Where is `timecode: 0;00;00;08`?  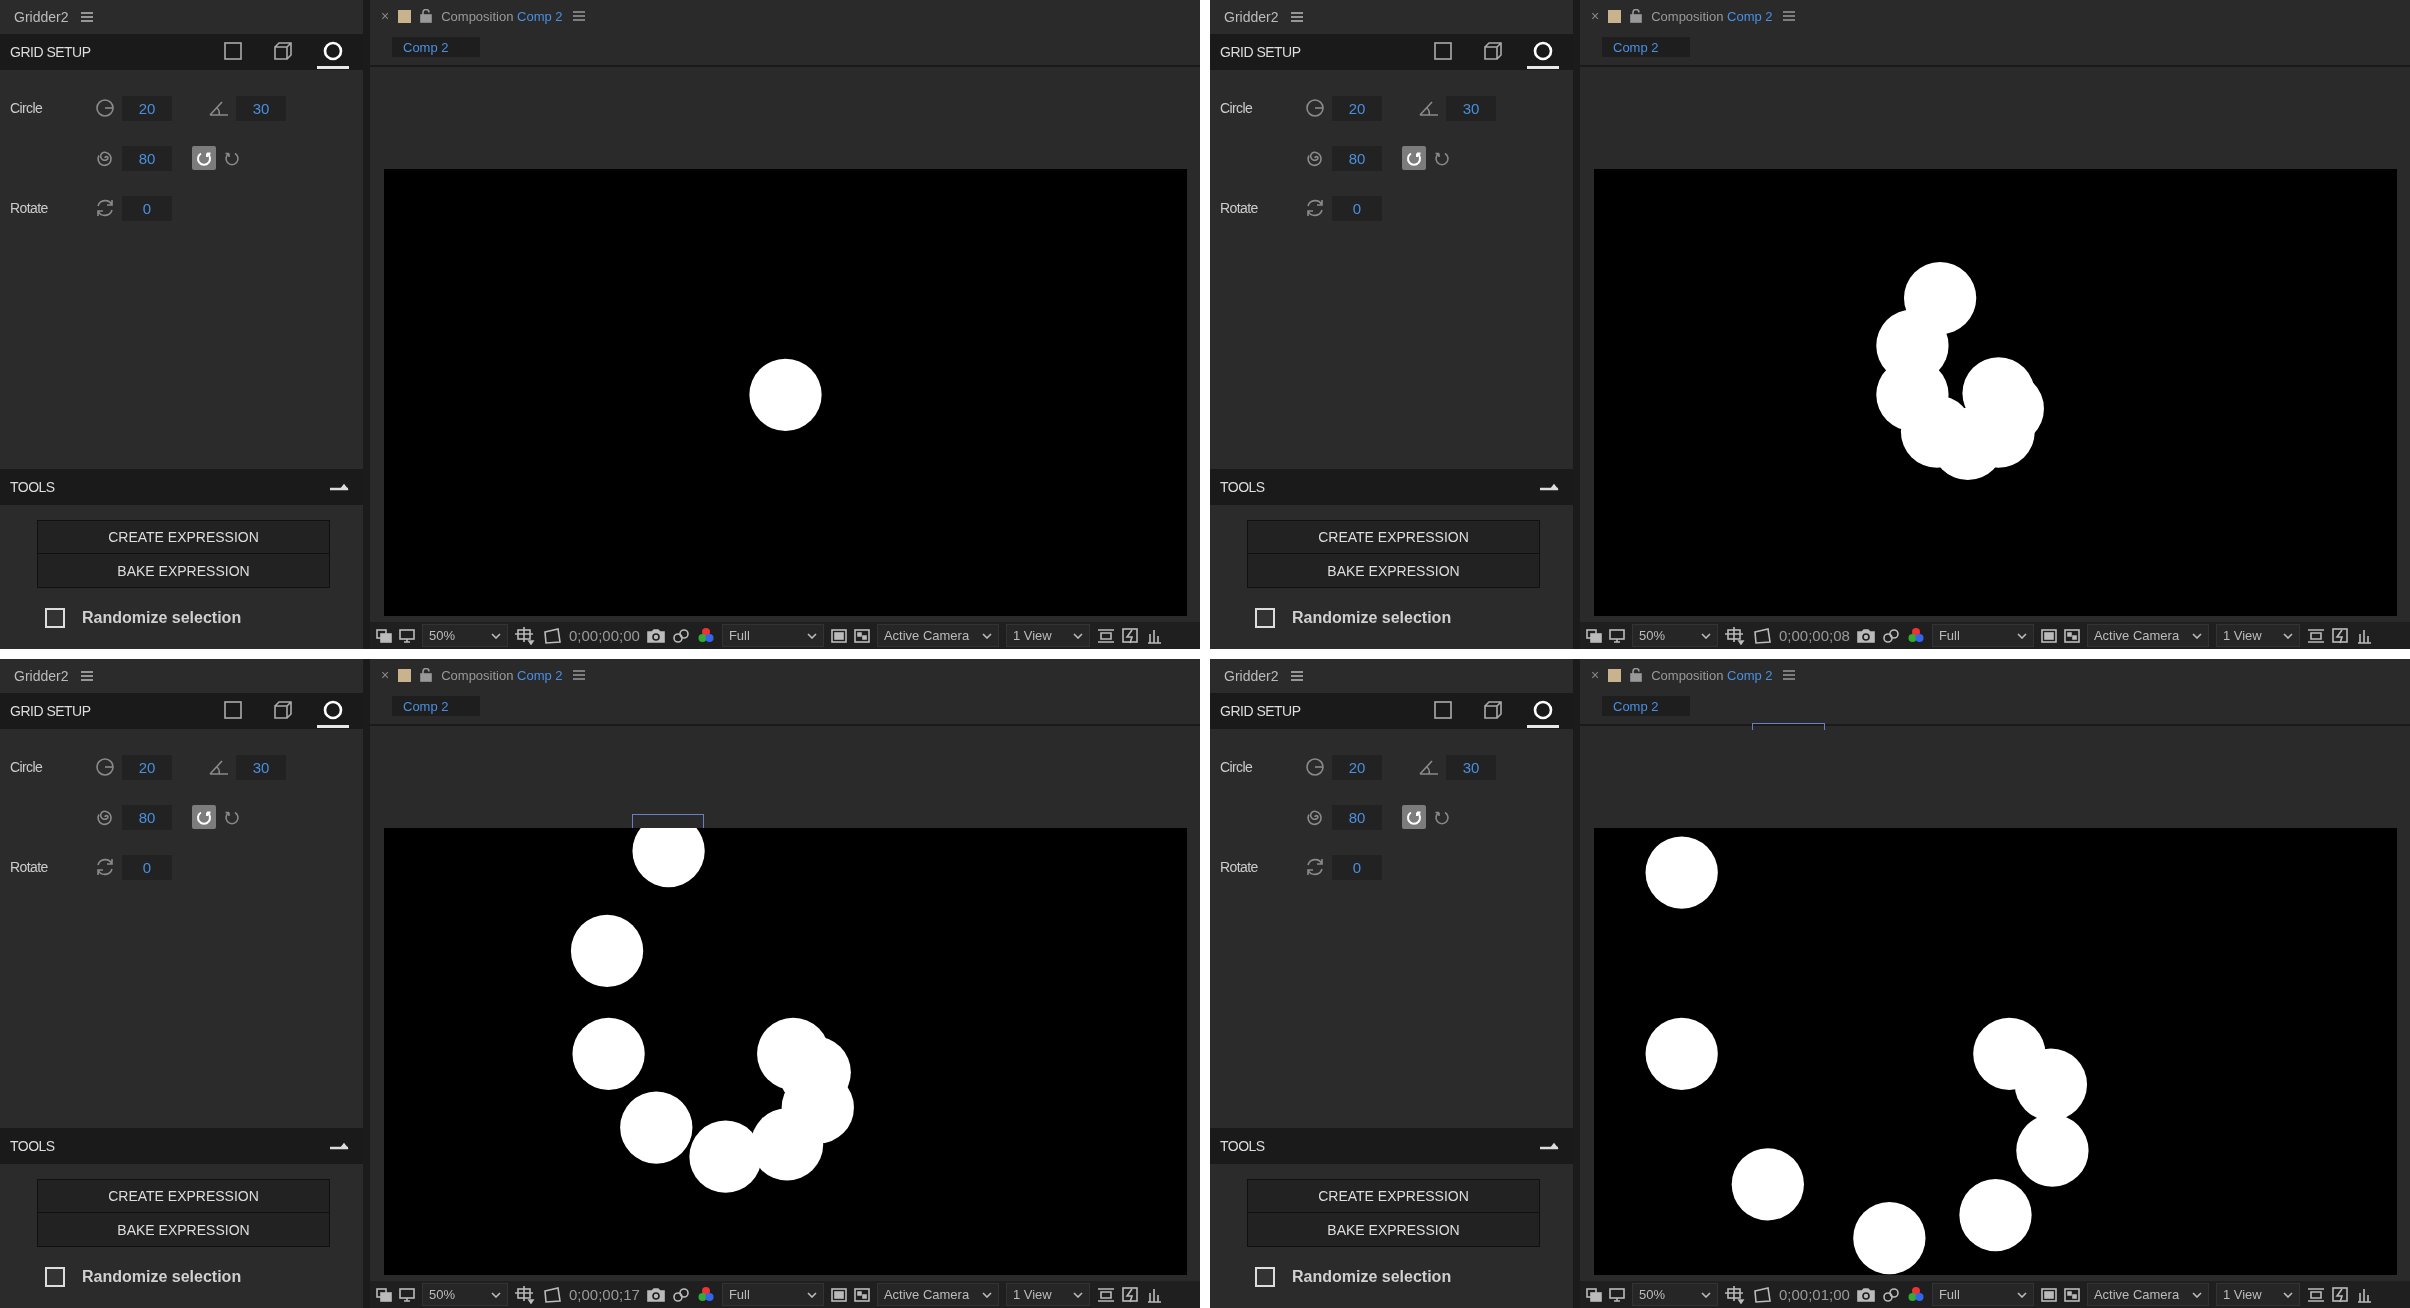
timecode: 0;00;00;08 is located at coordinates (1814, 635).